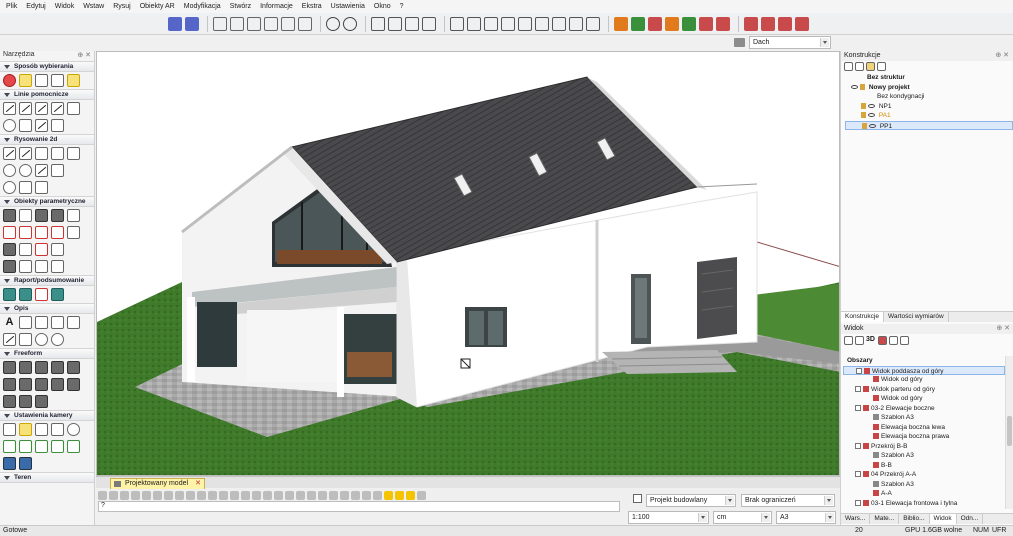  What do you see at coordinates (57, 384) in the screenshot?
I see `fillet-icon` at bounding box center [57, 384].